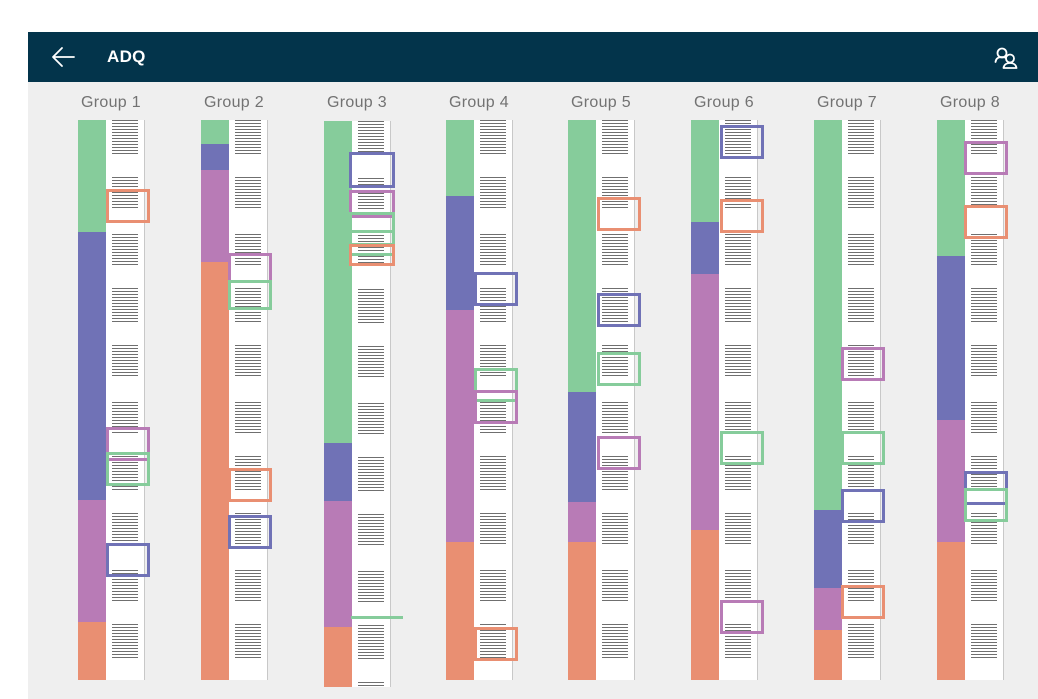 The height and width of the screenshot is (699, 1038). I want to click on back-button, so click(63, 57).